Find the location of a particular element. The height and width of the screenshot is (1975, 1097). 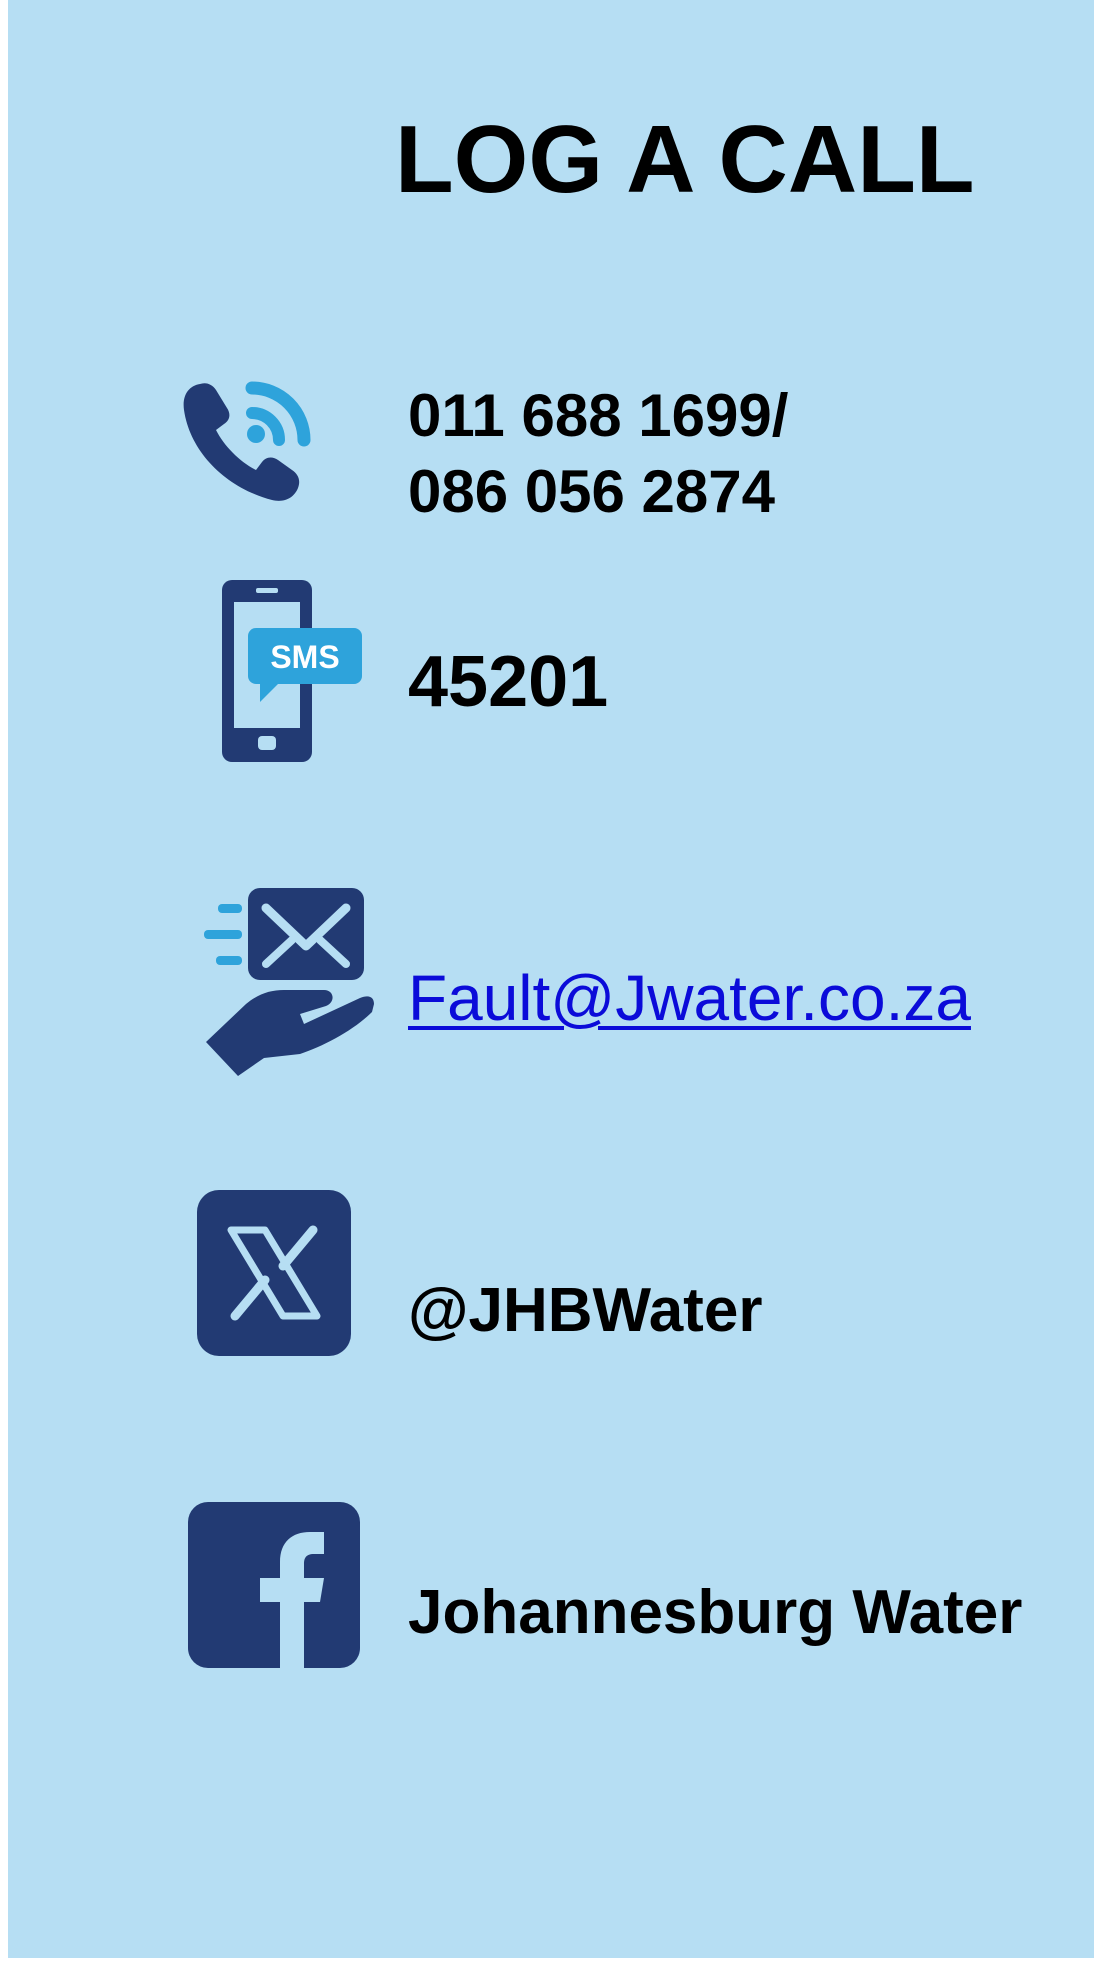

page-title: LOG A CALL is located at coordinates (685, 159).